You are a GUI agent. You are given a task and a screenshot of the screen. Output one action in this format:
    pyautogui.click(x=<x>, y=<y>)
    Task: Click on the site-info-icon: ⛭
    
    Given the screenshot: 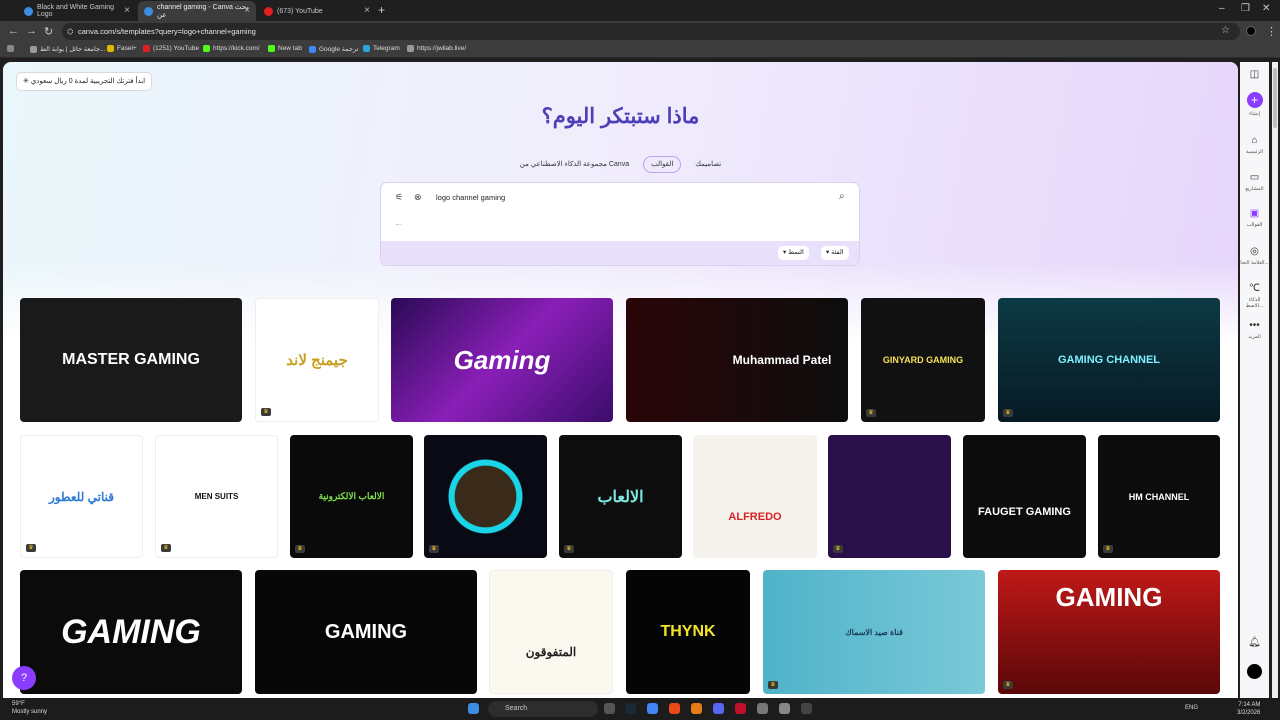 What is the action you would take?
    pyautogui.click(x=70, y=31)
    